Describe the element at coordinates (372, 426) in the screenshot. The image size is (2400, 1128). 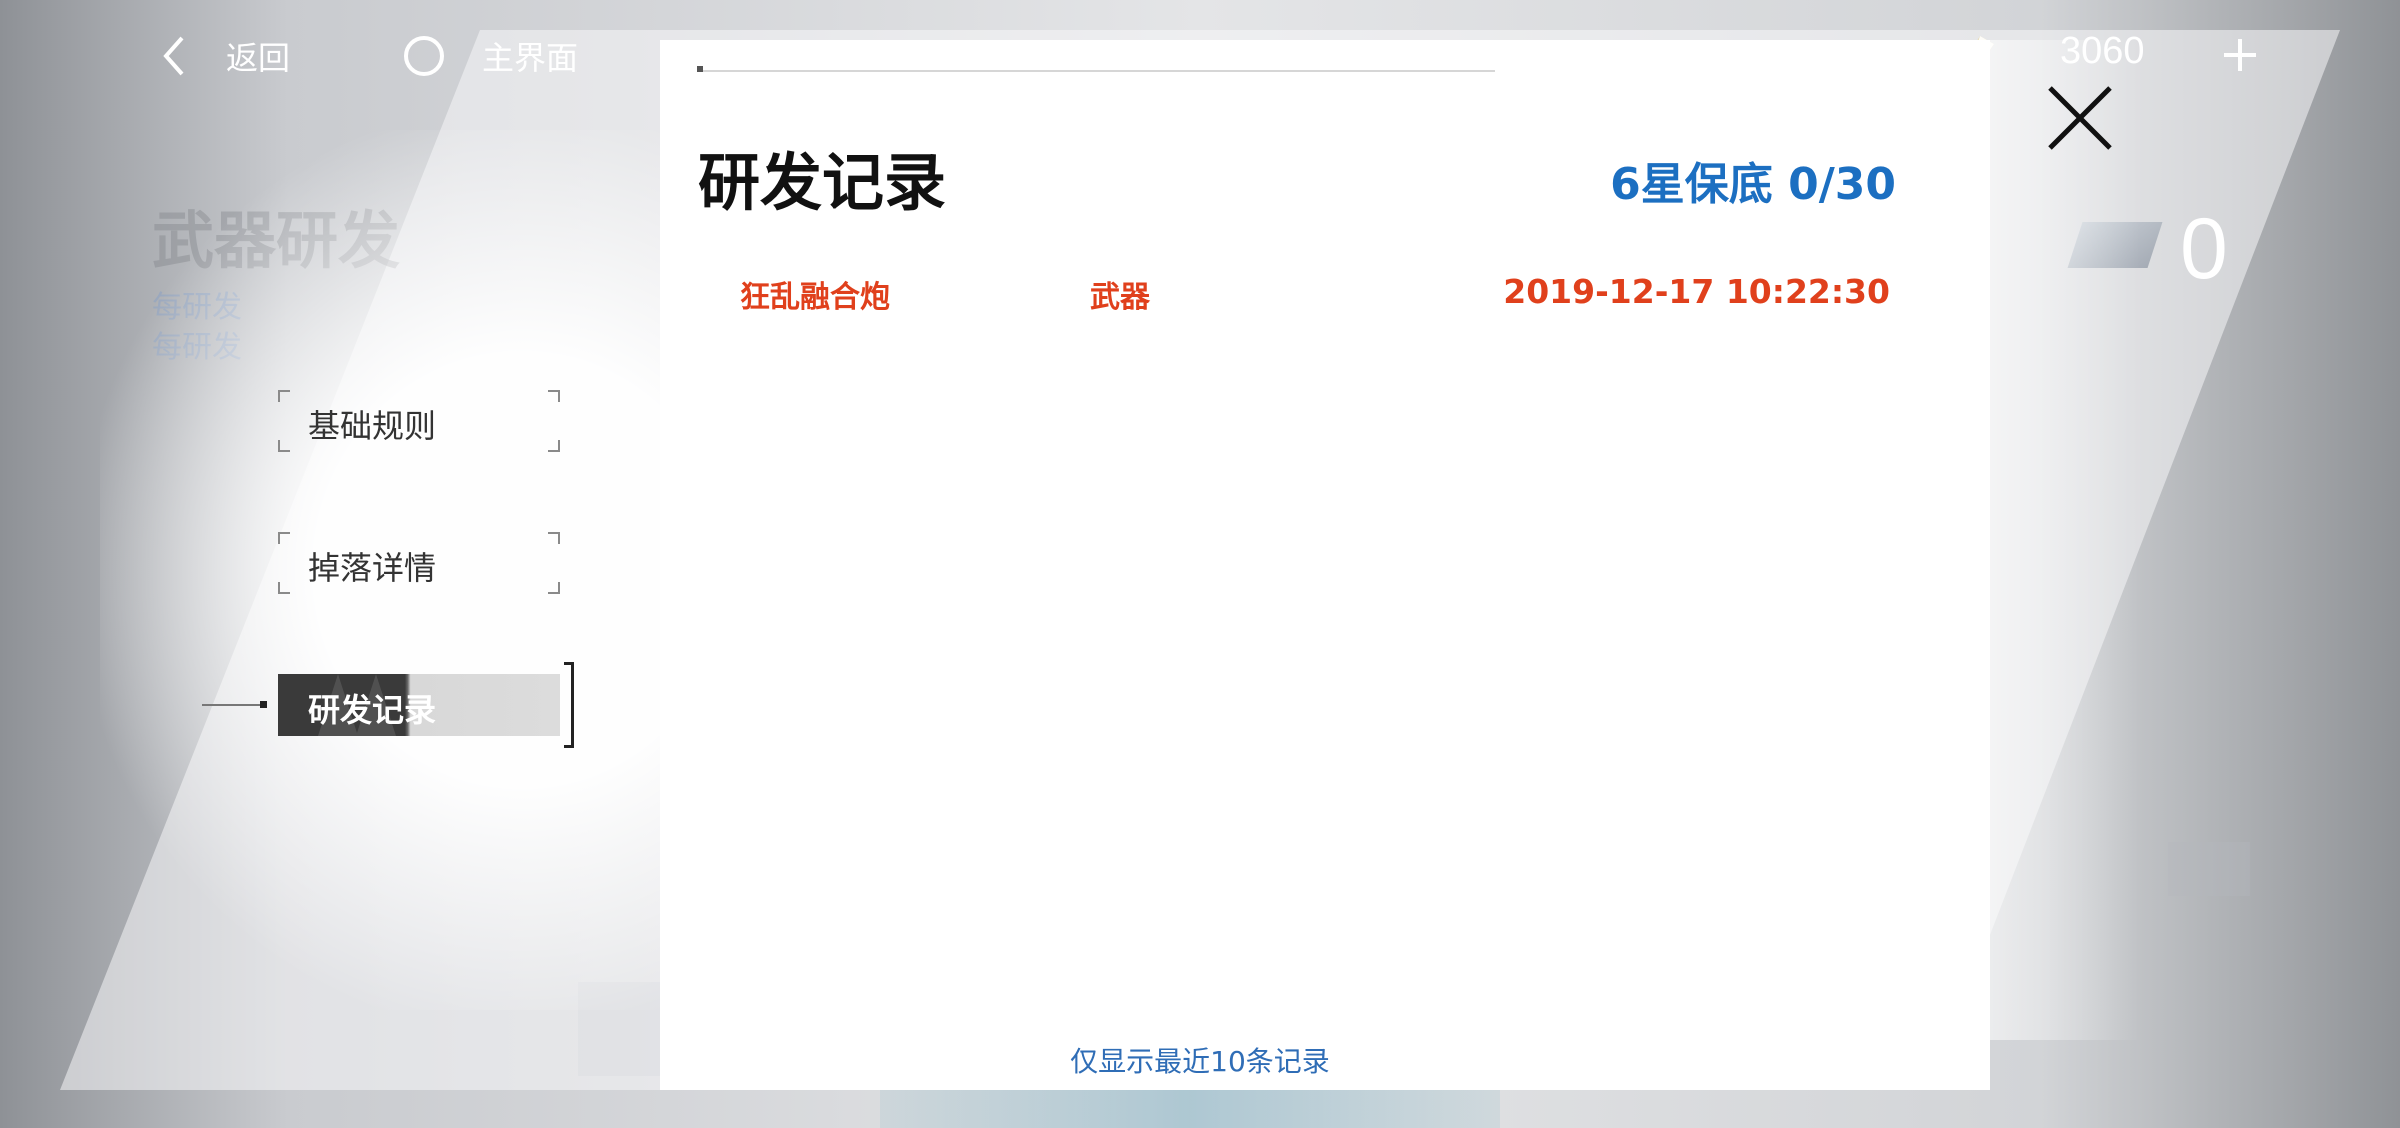
I see `tab-label: 基础规则` at that location.